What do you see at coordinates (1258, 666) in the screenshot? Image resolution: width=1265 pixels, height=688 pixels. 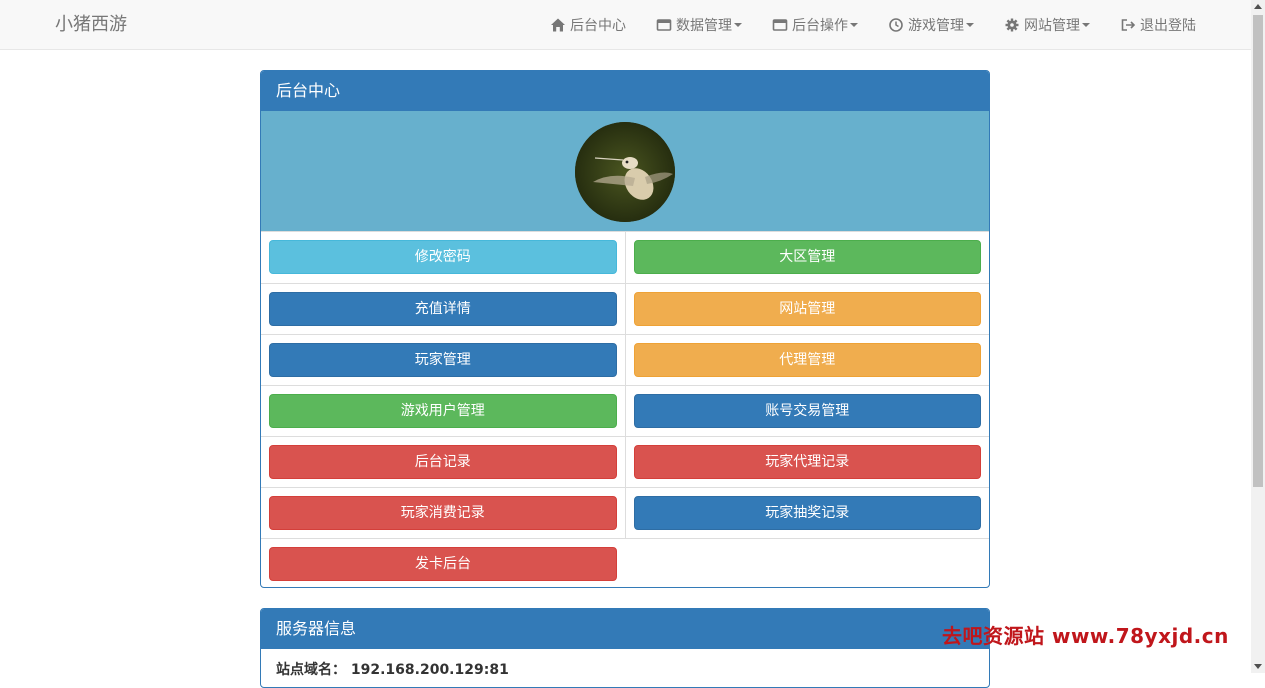 I see `scroll-down-arrow-icon` at bounding box center [1258, 666].